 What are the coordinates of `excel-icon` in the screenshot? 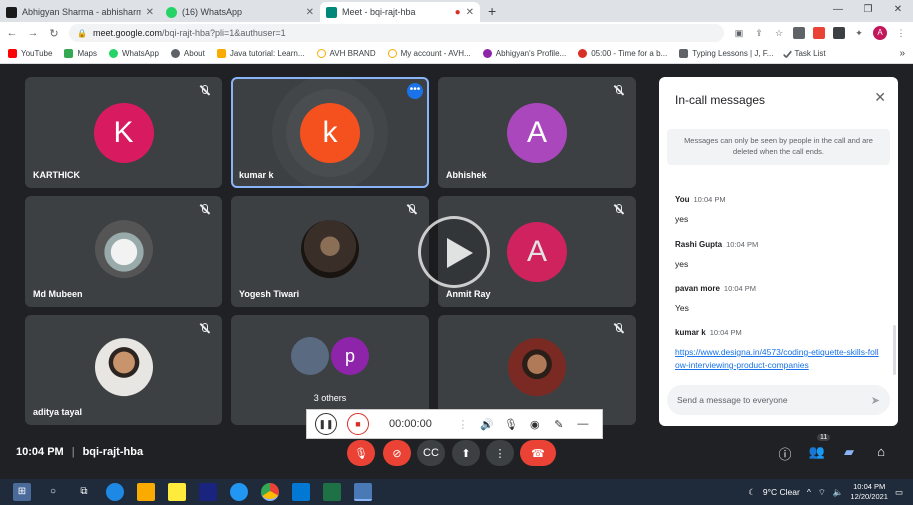 It's located at (332, 492).